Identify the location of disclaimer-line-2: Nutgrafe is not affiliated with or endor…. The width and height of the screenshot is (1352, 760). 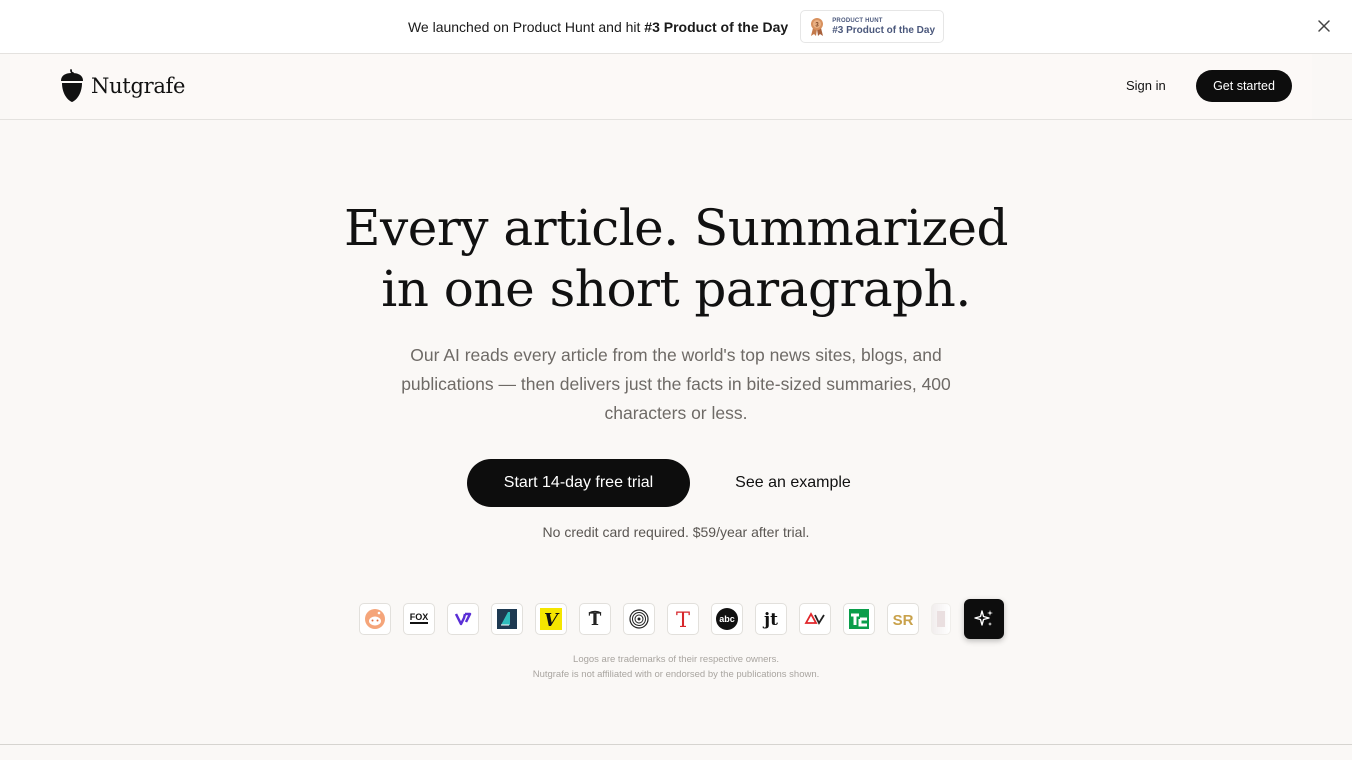
(676, 674).